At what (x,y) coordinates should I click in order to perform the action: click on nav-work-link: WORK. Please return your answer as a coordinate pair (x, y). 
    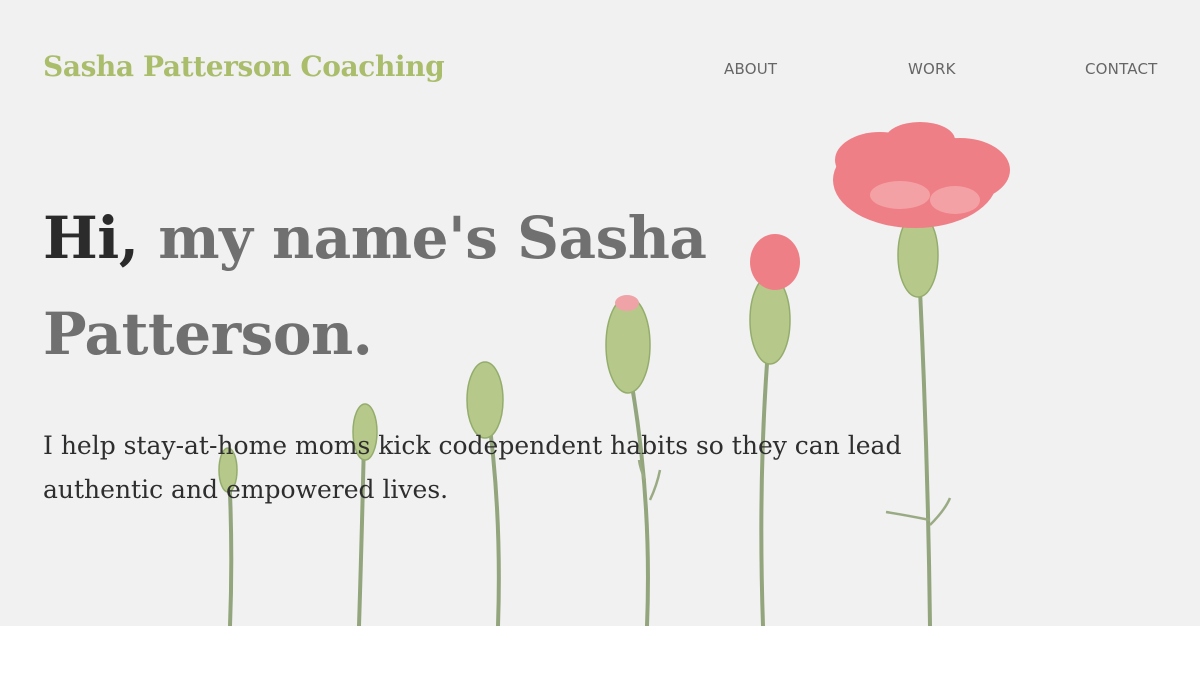
    Looking at the image, I should click on (932, 69).